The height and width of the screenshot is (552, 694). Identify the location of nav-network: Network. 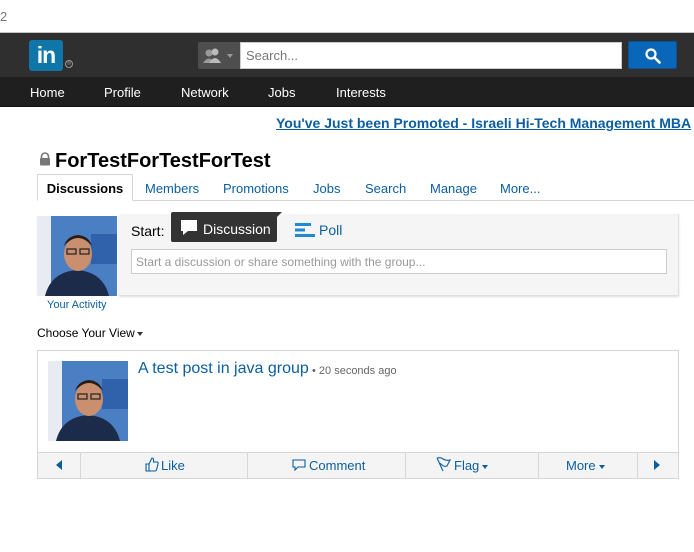
(205, 92).